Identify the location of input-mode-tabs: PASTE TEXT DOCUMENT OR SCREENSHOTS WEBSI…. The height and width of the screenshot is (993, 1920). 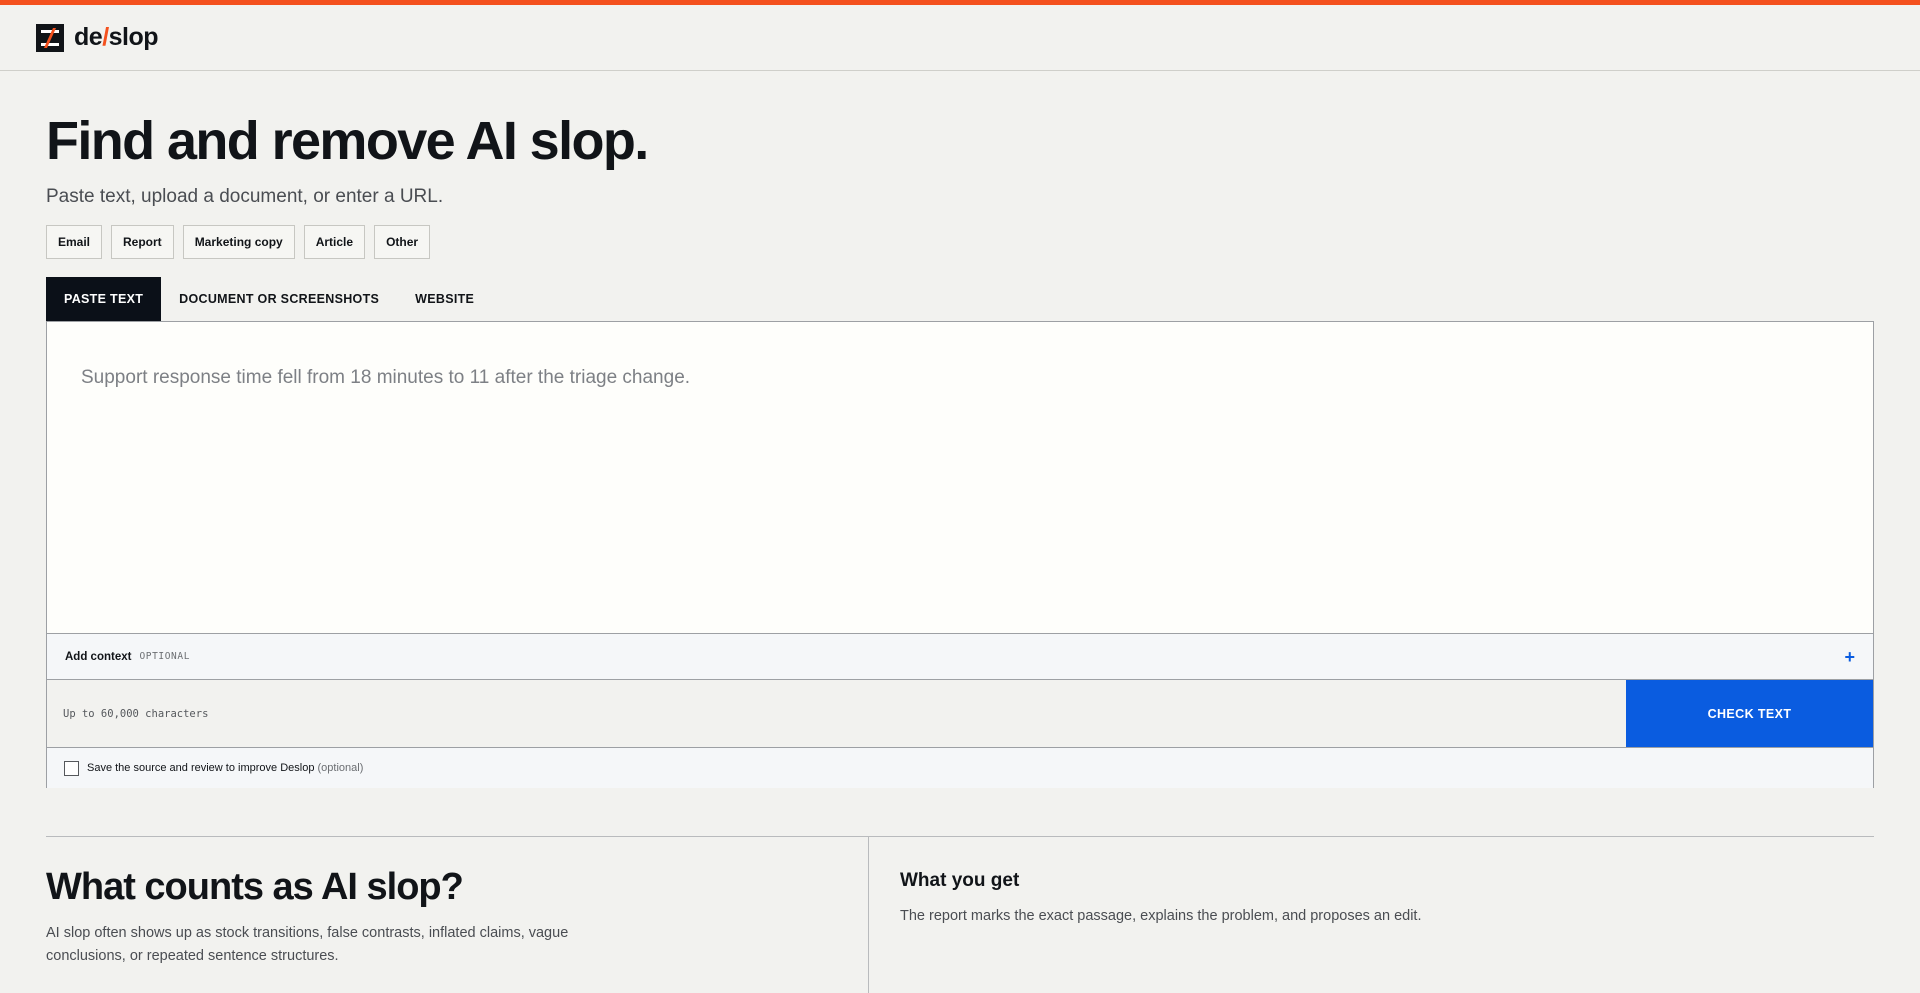
(269, 299).